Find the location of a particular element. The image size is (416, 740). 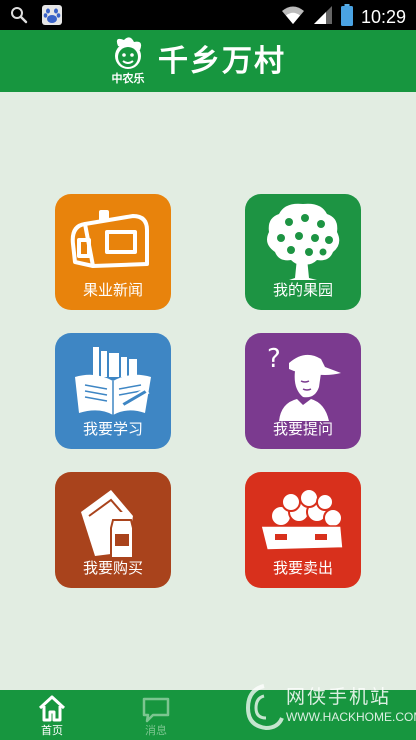

tile-my-orchard: 我的果园 is located at coordinates (303, 252).